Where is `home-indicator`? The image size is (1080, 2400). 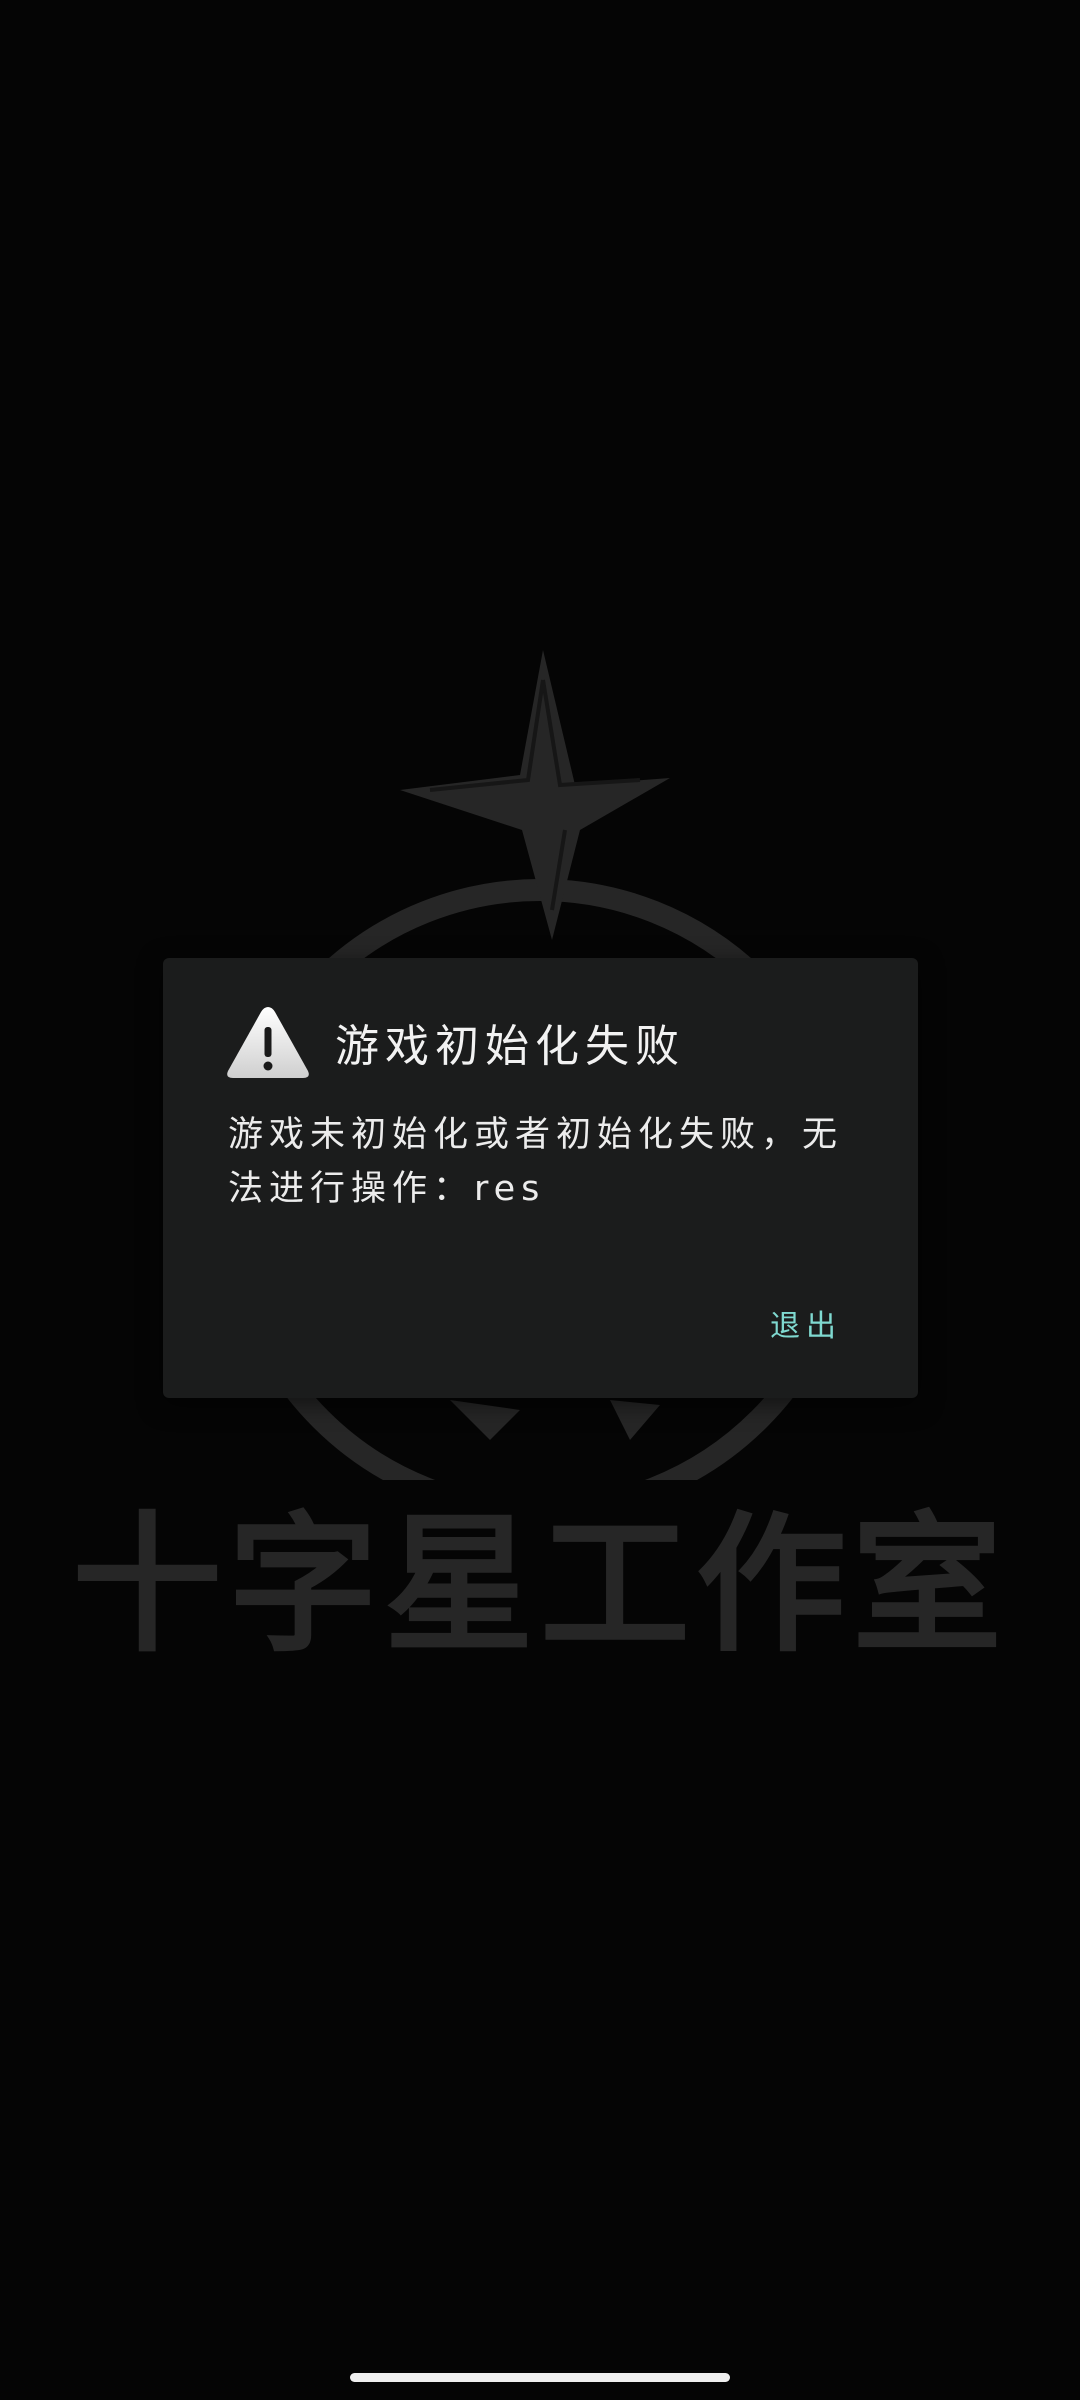 home-indicator is located at coordinates (540, 2377).